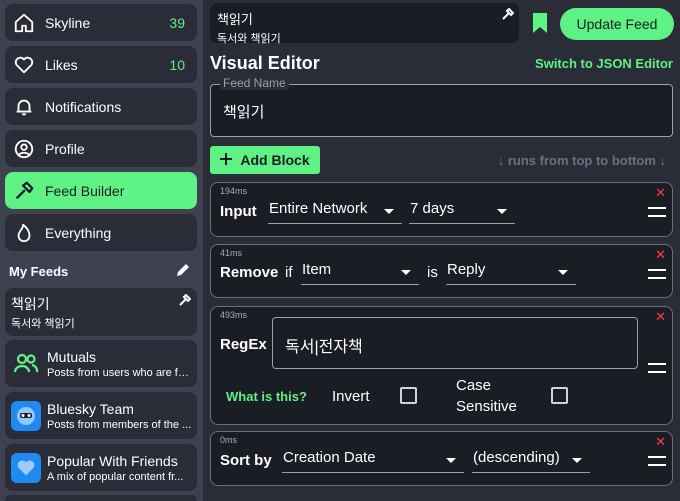 The image size is (680, 501). I want to click on editor-title: Visual Editor, so click(265, 63).